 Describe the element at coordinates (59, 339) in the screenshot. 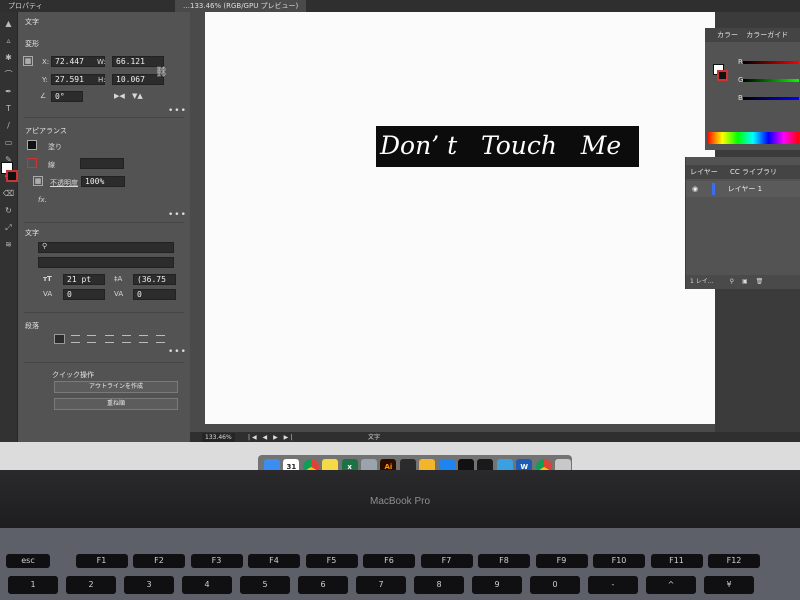

I see `align-left-icon` at that location.